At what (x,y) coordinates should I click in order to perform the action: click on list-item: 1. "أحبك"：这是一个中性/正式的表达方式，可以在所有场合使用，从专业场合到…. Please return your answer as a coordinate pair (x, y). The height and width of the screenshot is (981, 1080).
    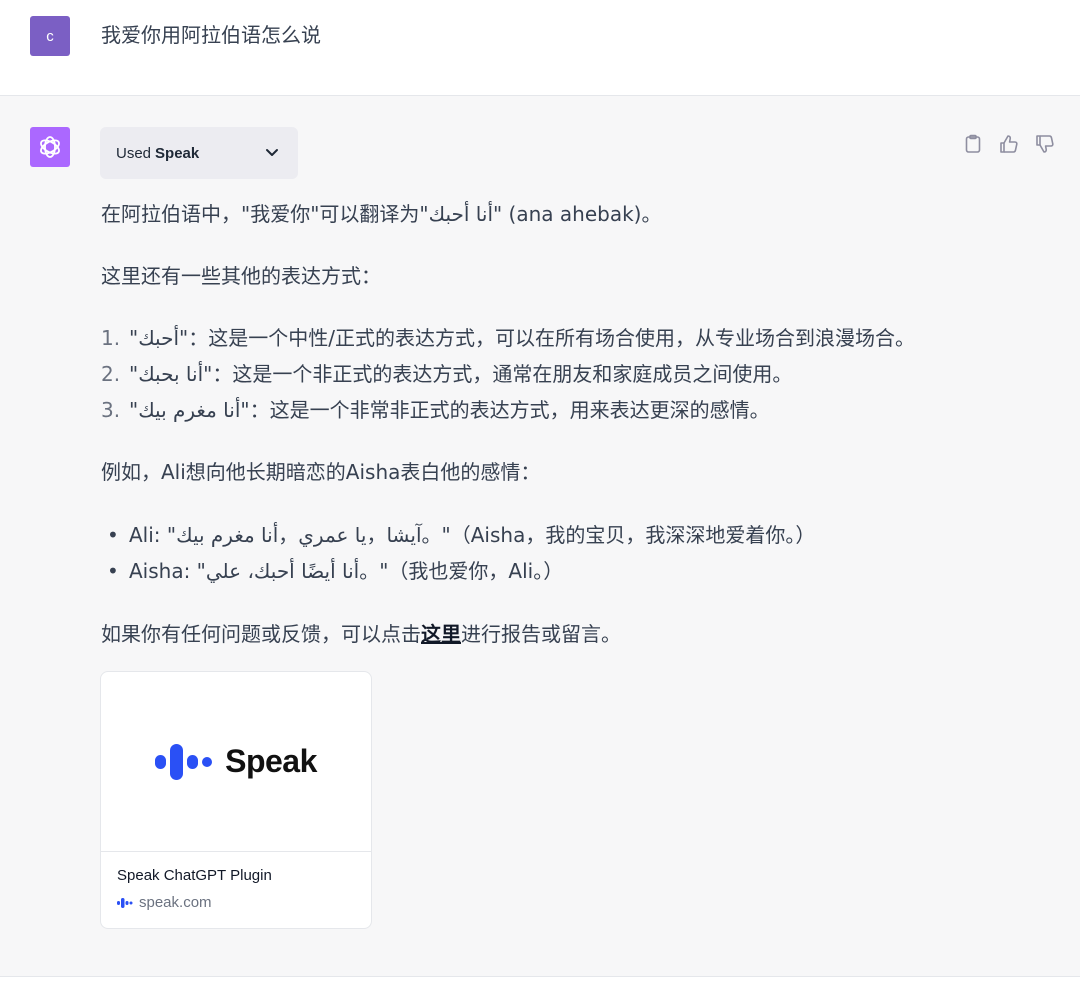
    Looking at the image, I should click on (508, 338).